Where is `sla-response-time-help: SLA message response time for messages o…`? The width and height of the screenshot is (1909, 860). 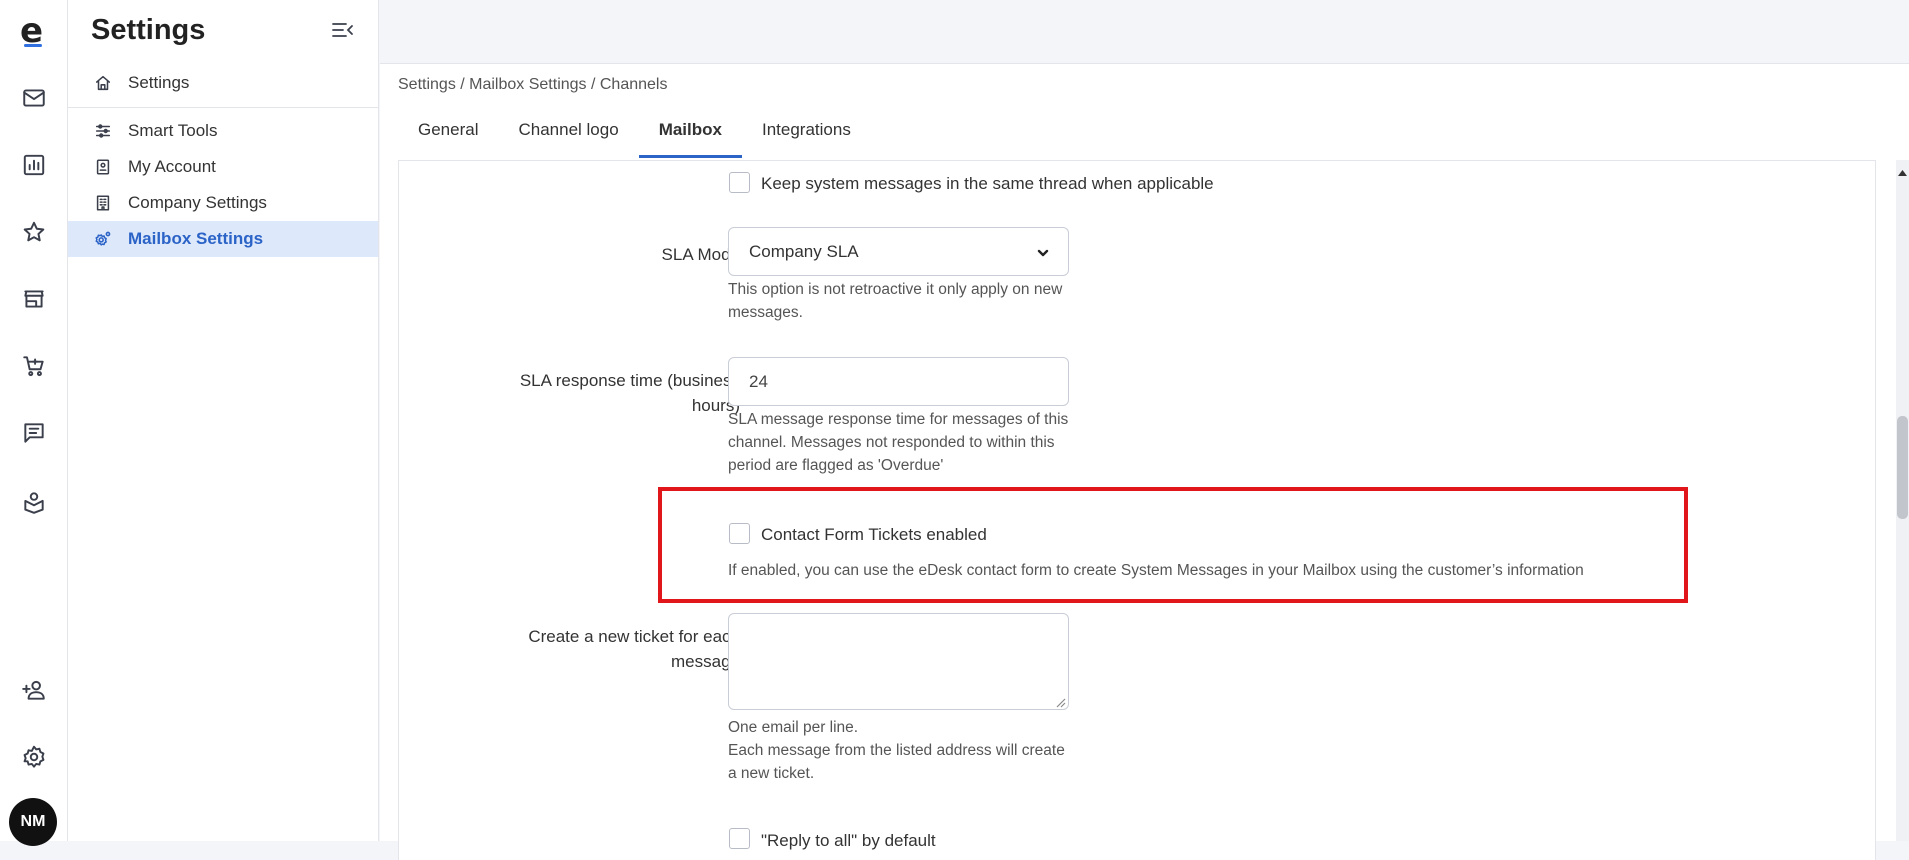 sla-response-time-help: SLA message response time for messages o… is located at coordinates (898, 442).